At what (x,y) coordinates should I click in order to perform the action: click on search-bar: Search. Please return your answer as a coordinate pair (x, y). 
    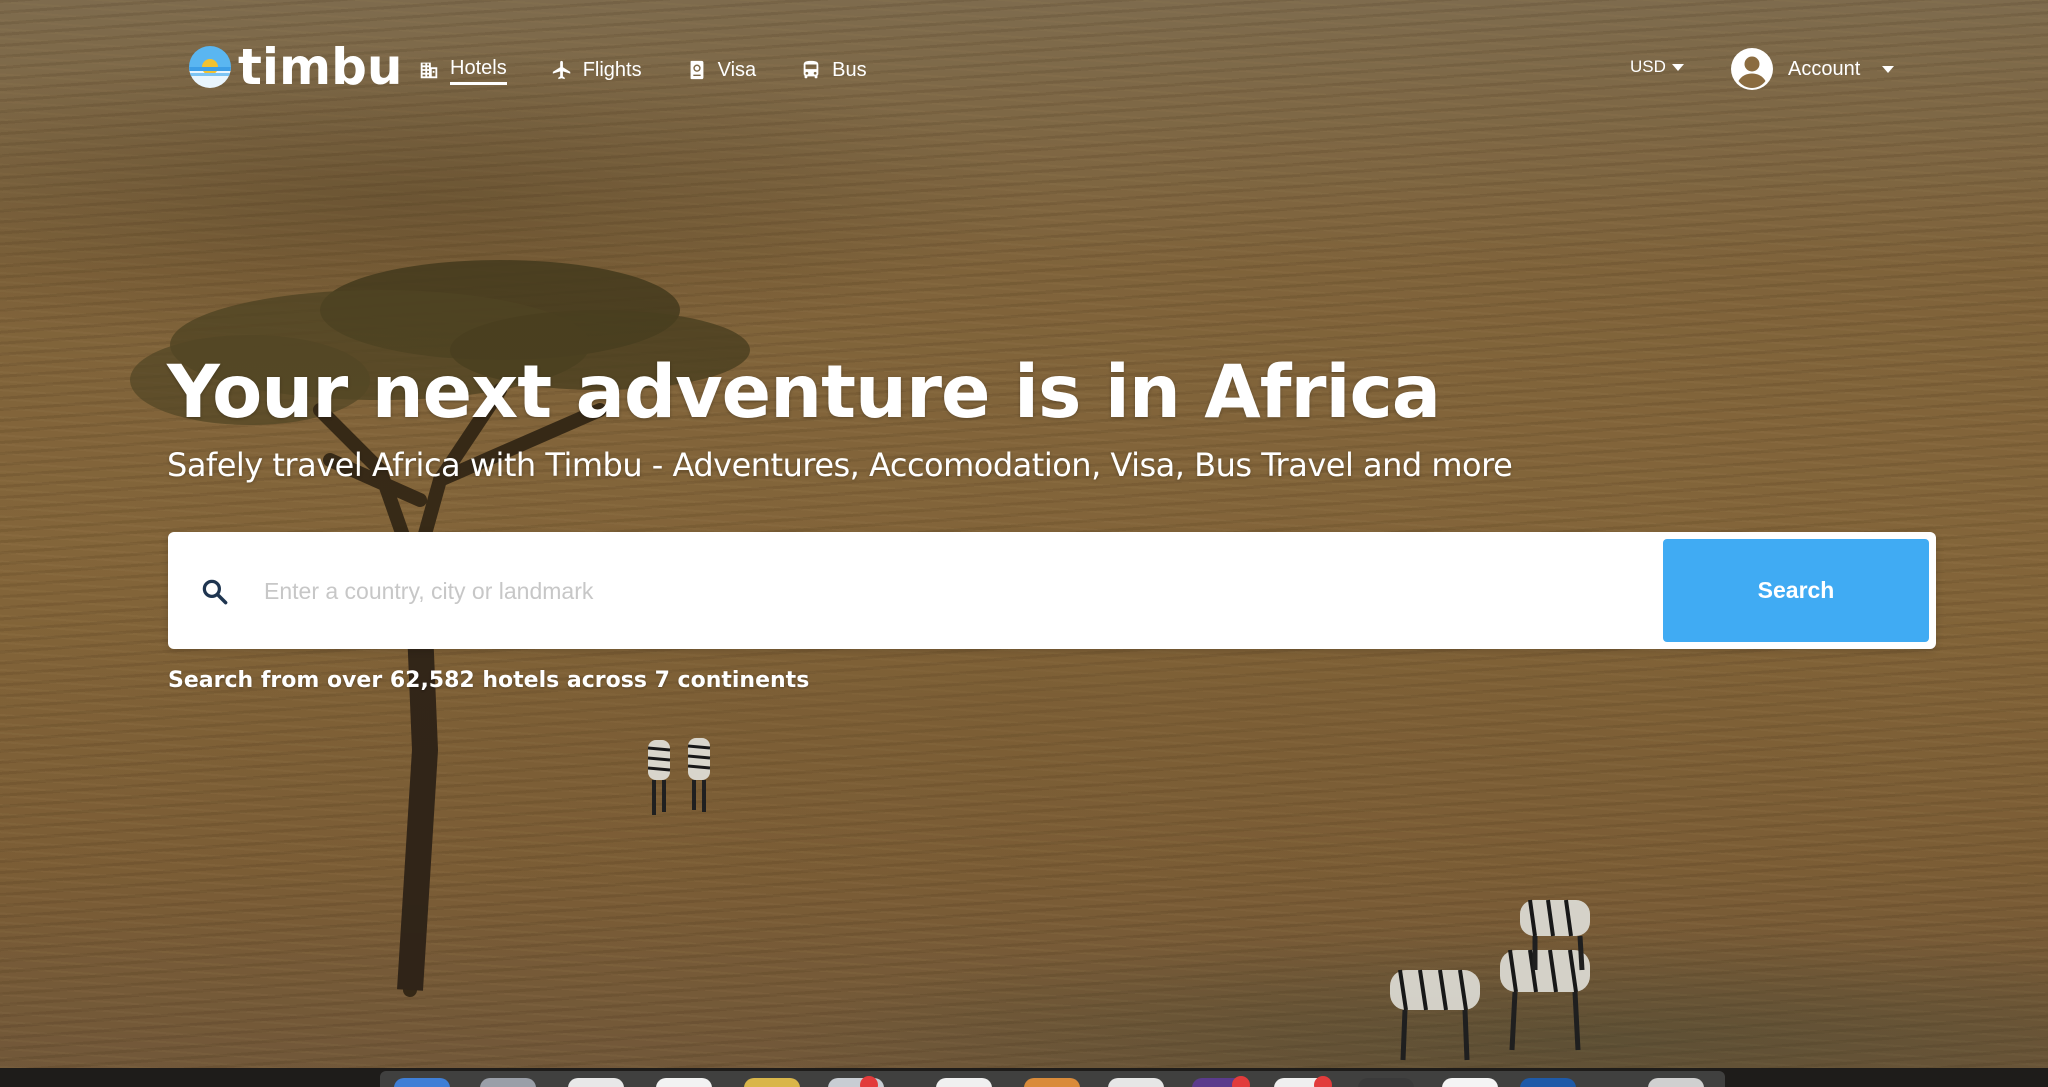
    Looking at the image, I should click on (1052, 590).